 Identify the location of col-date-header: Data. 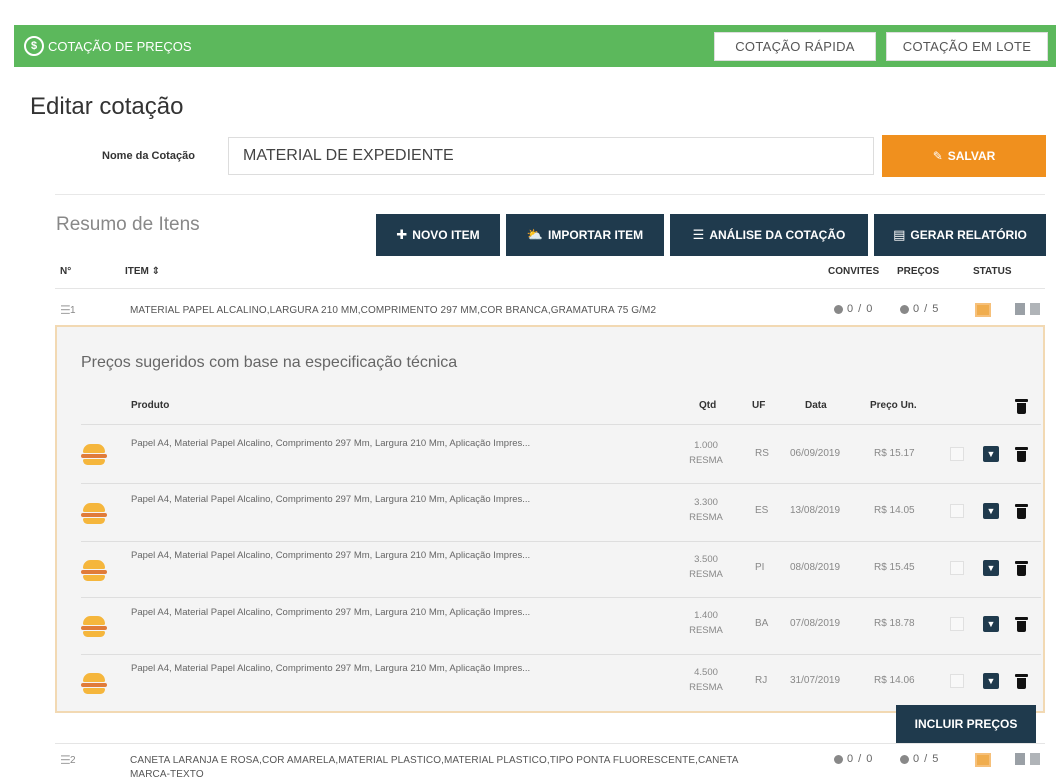
(816, 405).